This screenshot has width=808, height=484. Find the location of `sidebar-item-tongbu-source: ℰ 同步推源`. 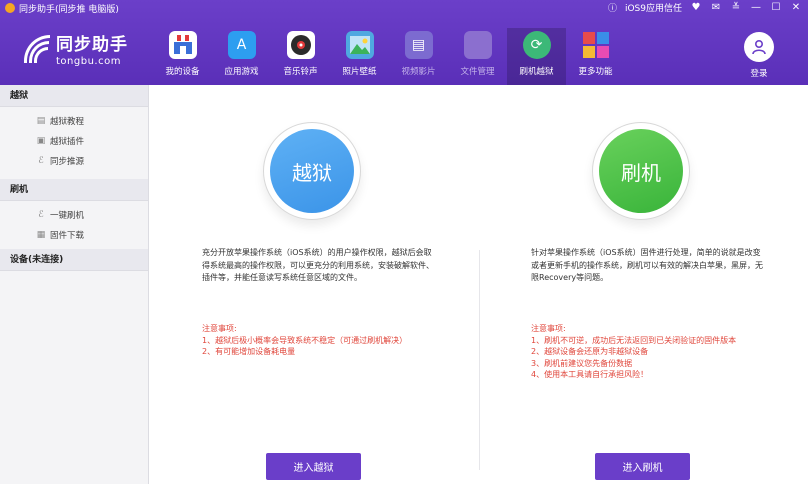

sidebar-item-tongbu-source: ℰ 同步推源 is located at coordinates (74, 161).